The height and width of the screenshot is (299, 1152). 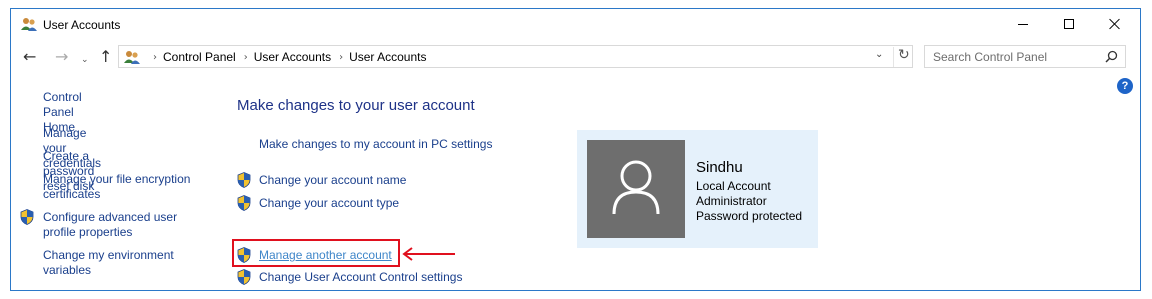 I want to click on change-account-name-link: Change your account name, so click(x=332, y=180).